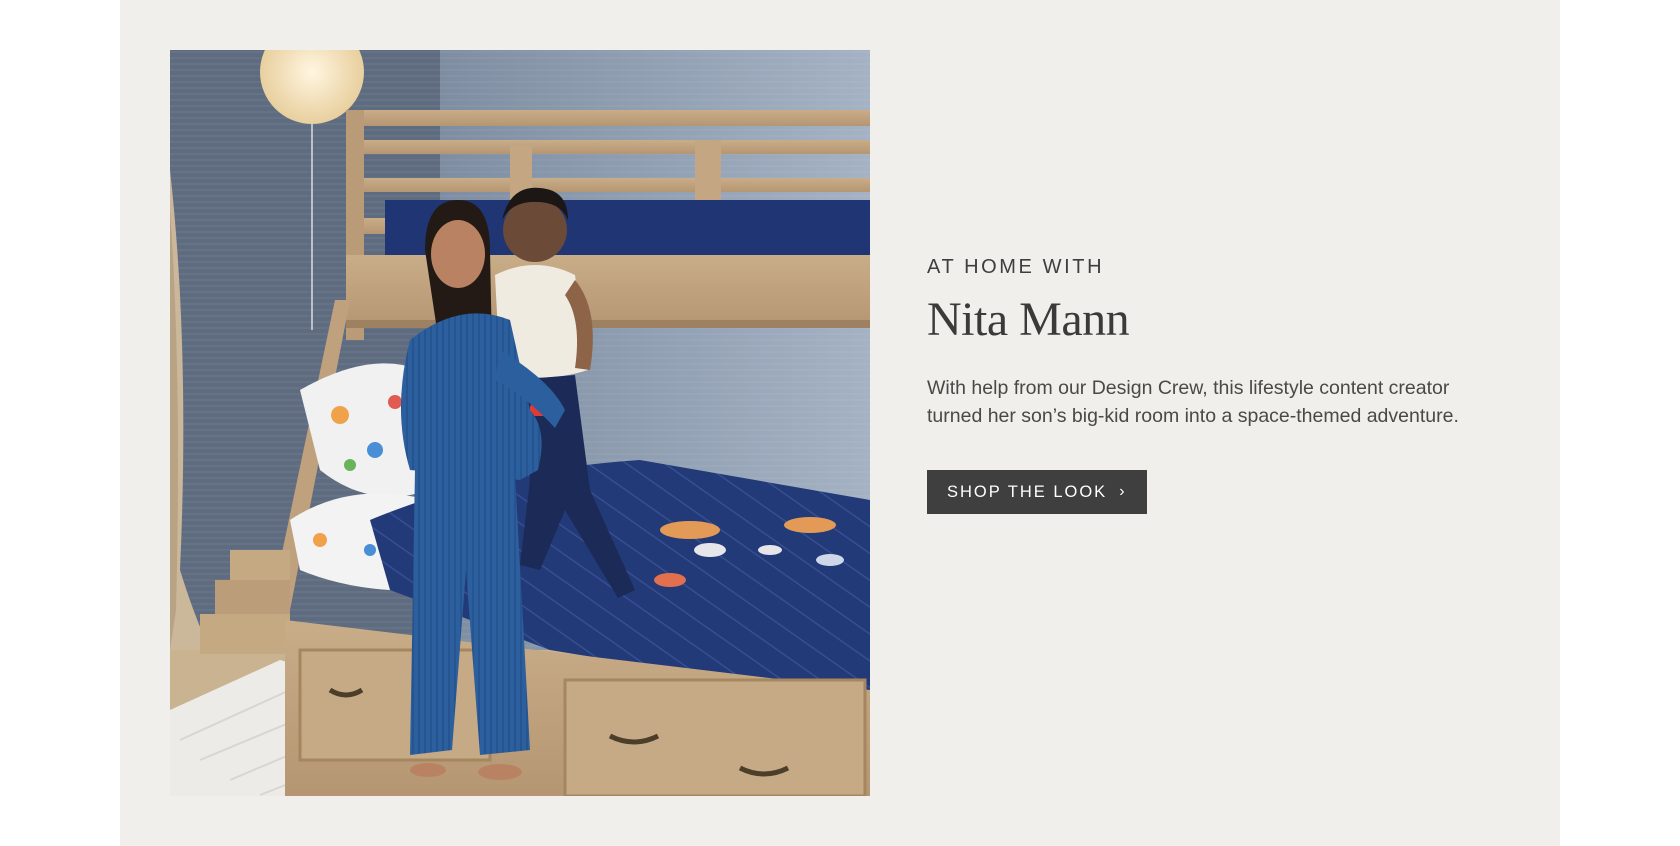  Describe the element at coordinates (1027, 491) in the screenshot. I see `shop-the-look-label: SHOP THE LOOK` at that location.